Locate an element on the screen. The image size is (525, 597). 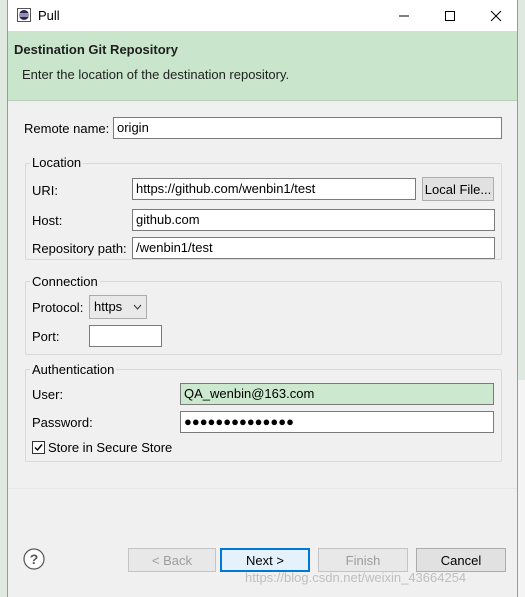
protocol-selected-value: https is located at coordinates (108, 306).